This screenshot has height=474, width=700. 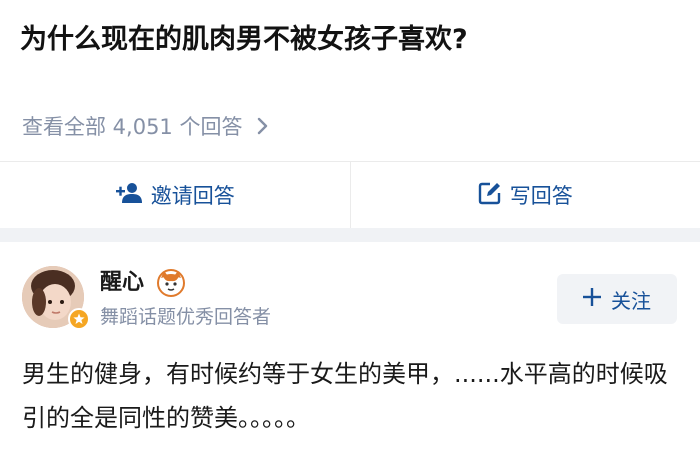 What do you see at coordinates (631, 300) in the screenshot?
I see `follow-label: 关注` at bounding box center [631, 300].